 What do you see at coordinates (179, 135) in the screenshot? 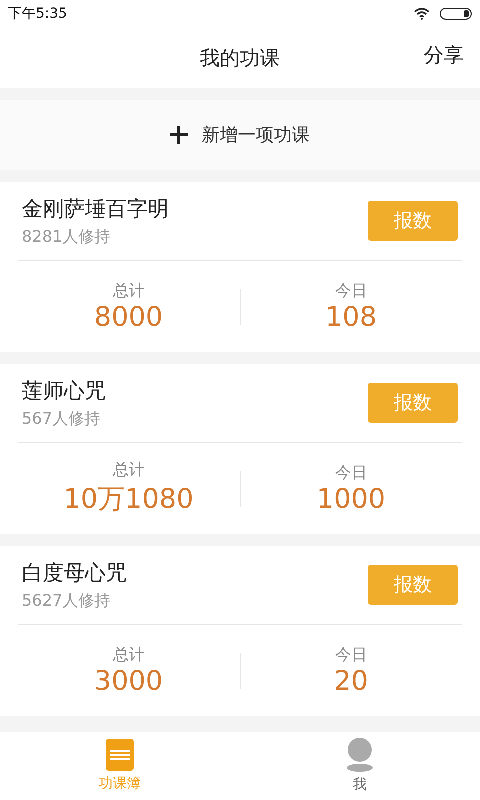
I see `plus-icon` at bounding box center [179, 135].